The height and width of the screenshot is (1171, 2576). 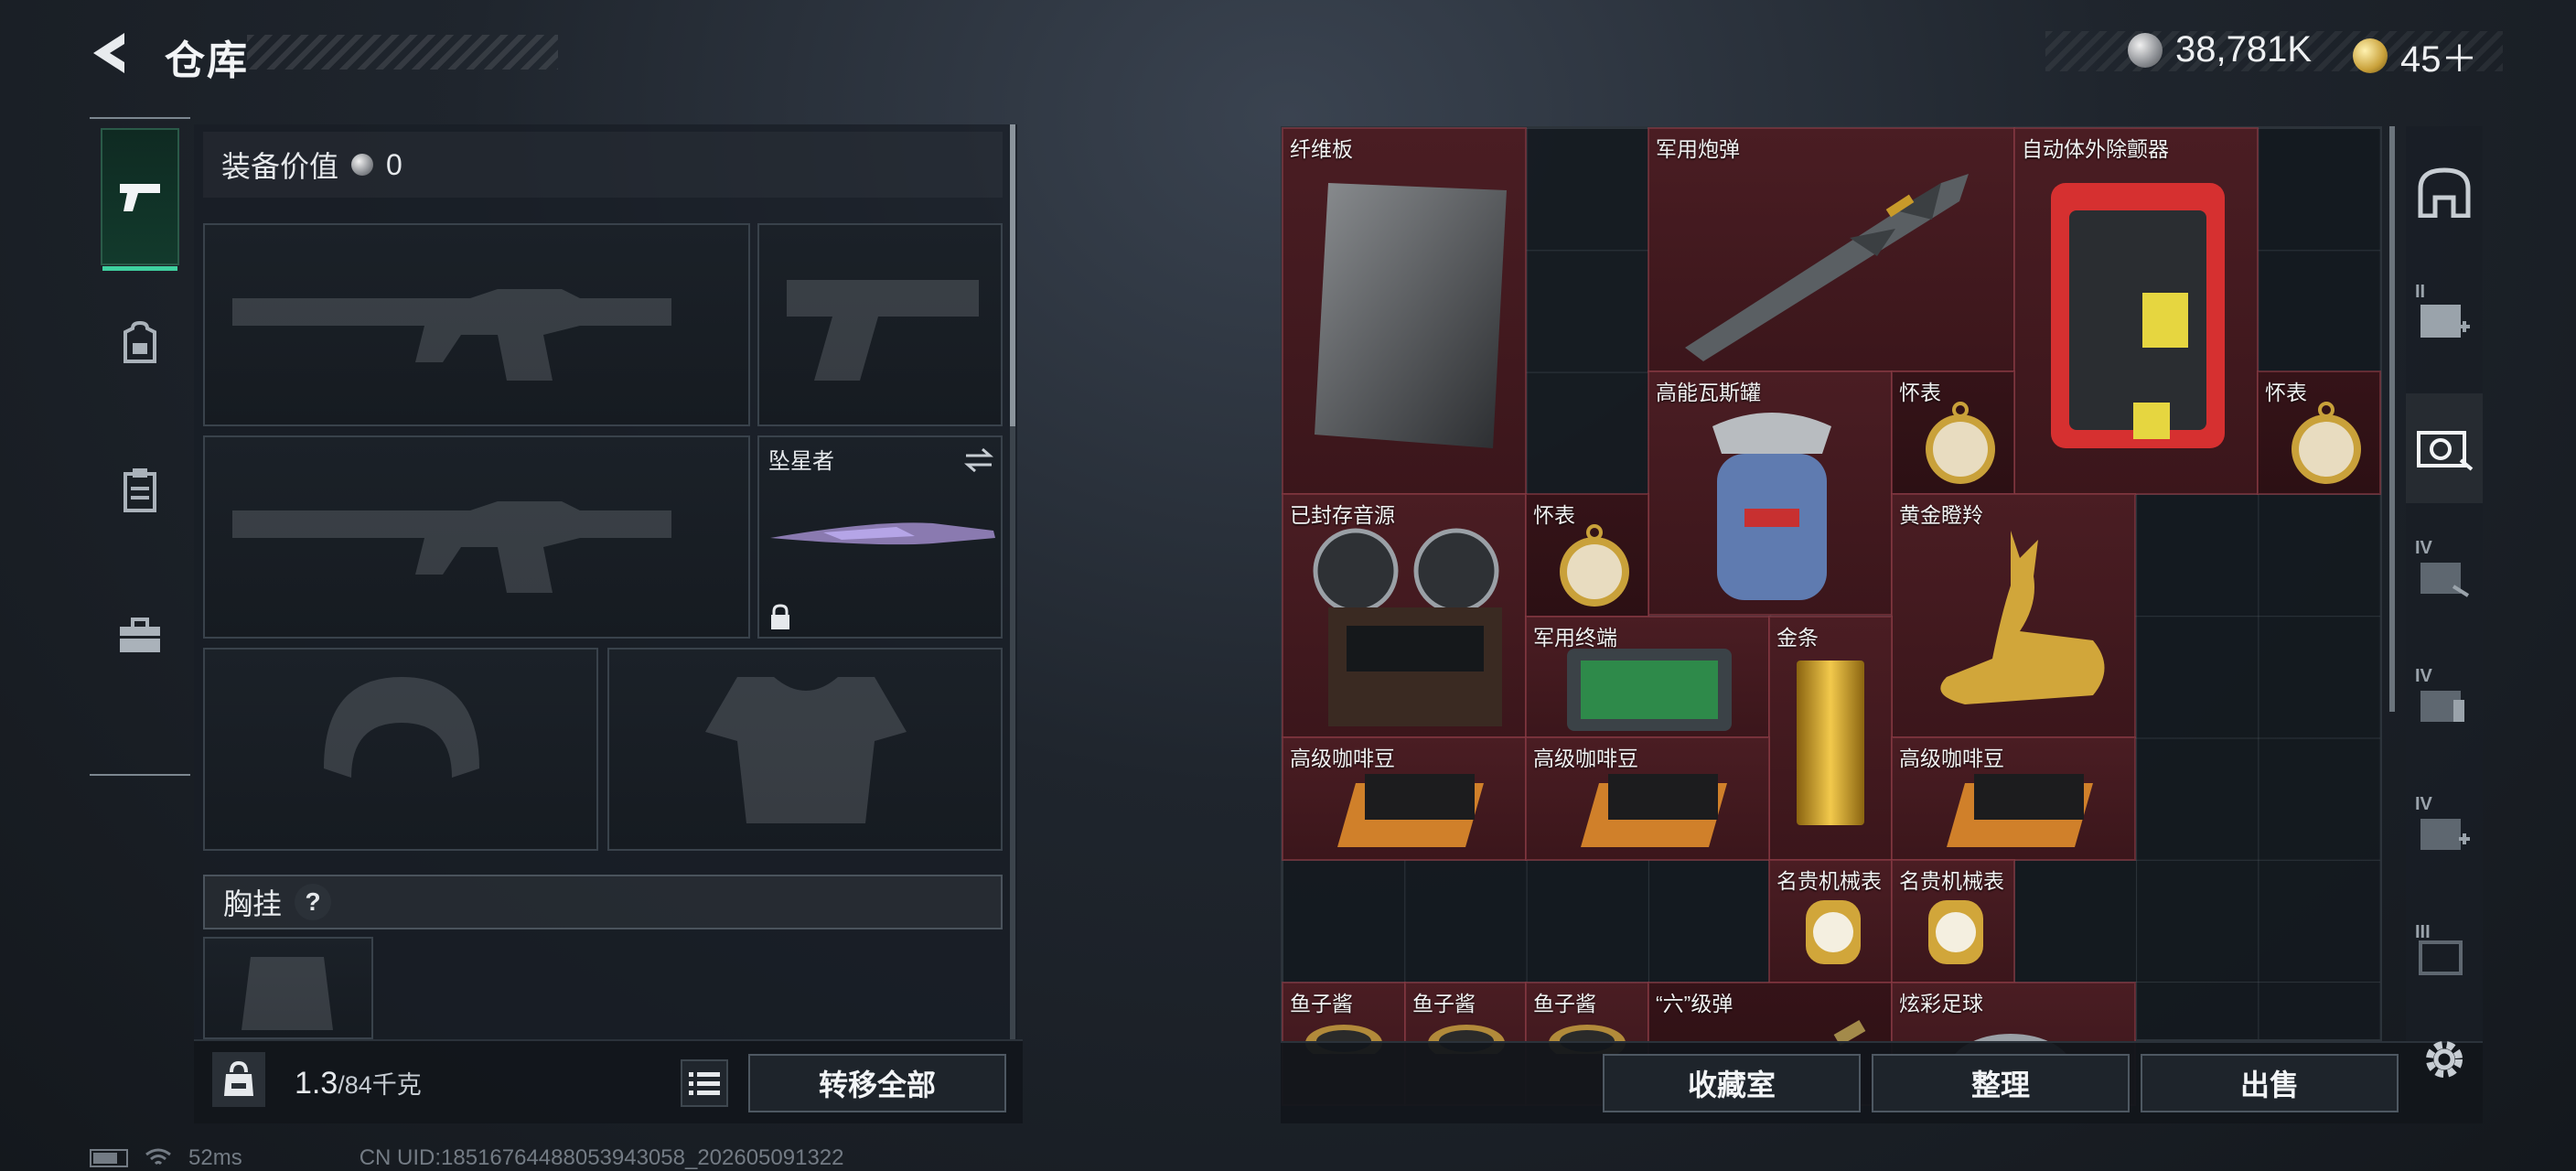 I want to click on item-name: 军用炮弹, so click(x=1698, y=149).